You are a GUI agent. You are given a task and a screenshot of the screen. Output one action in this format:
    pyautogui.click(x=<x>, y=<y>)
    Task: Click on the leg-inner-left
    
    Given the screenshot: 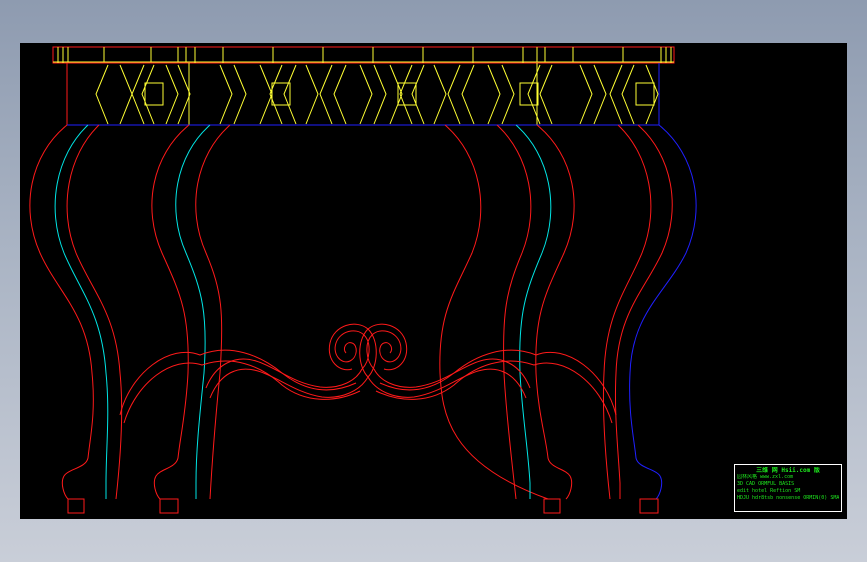 What is the action you would take?
    pyautogui.click(x=191, y=319)
    